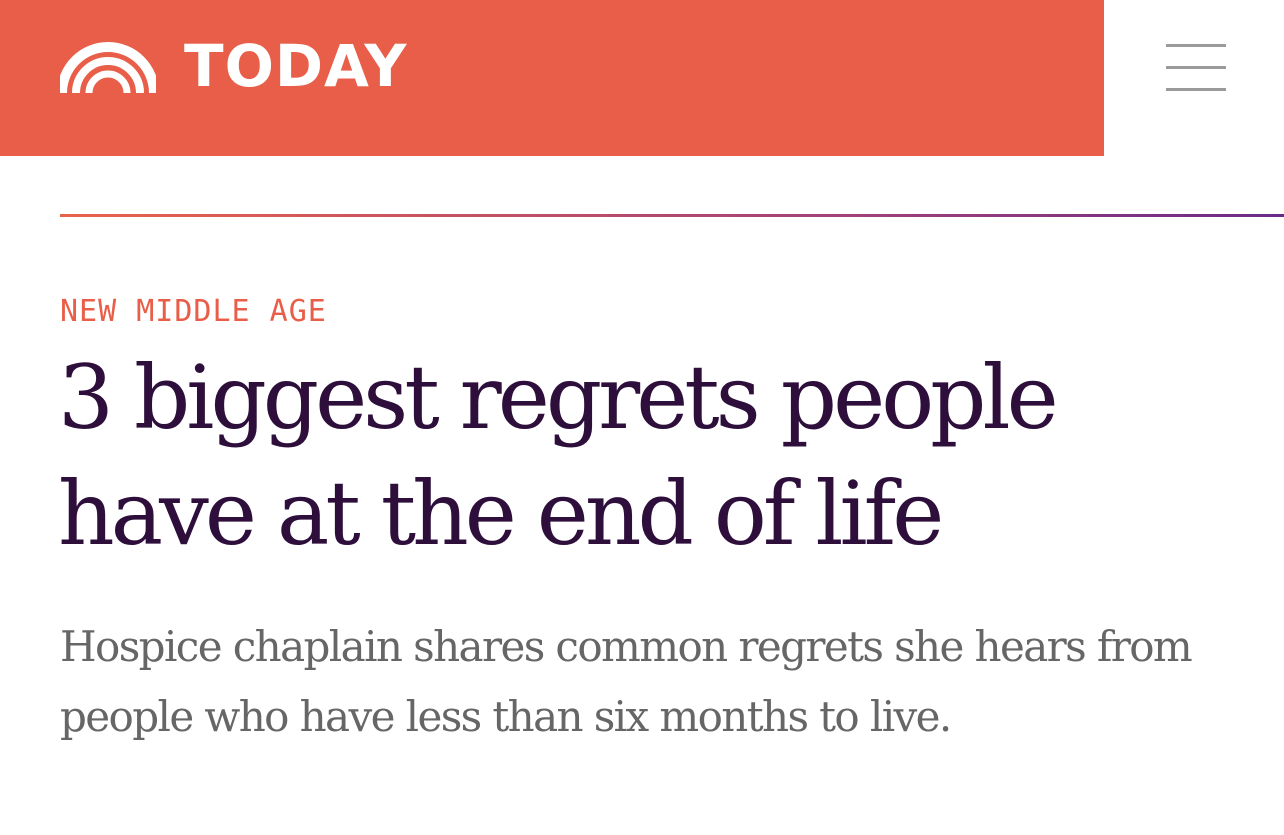  I want to click on brand-name: TODAY, so click(296, 66).